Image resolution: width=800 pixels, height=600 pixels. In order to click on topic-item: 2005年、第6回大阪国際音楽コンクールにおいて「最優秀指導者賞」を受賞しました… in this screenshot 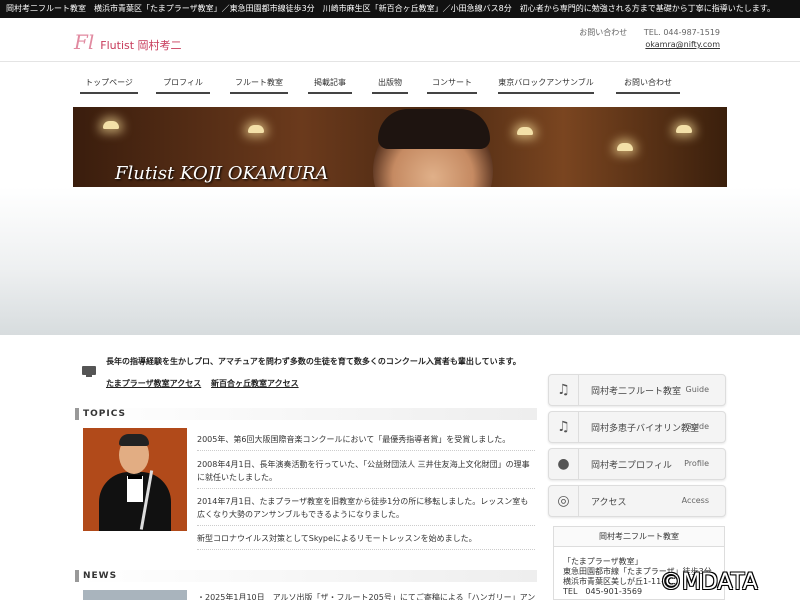, I will do `click(366, 442)`.